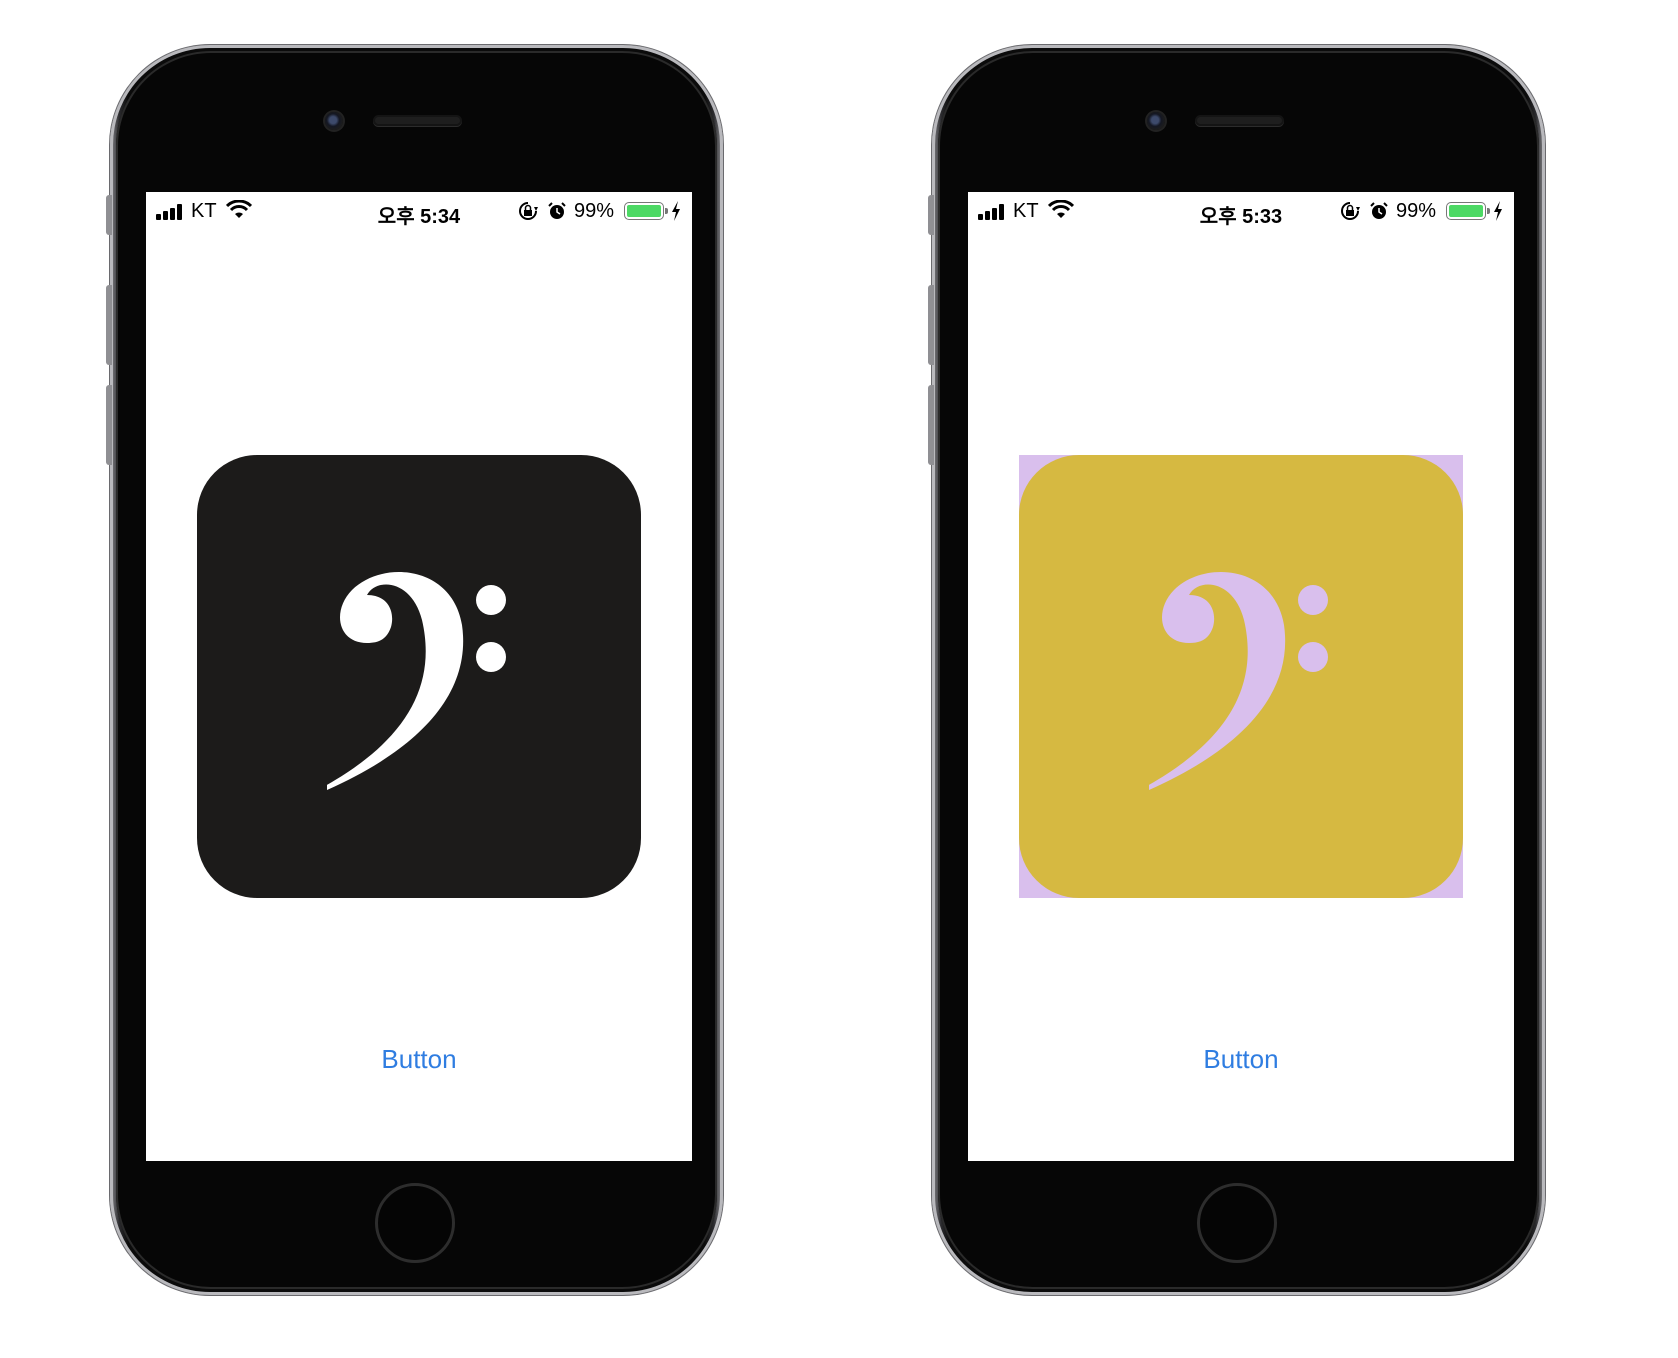 Image resolution: width=1678 pixels, height=1358 pixels. Describe the element at coordinates (1241, 210) in the screenshot. I see `status-bar: KT 오후 5:33 99%` at that location.